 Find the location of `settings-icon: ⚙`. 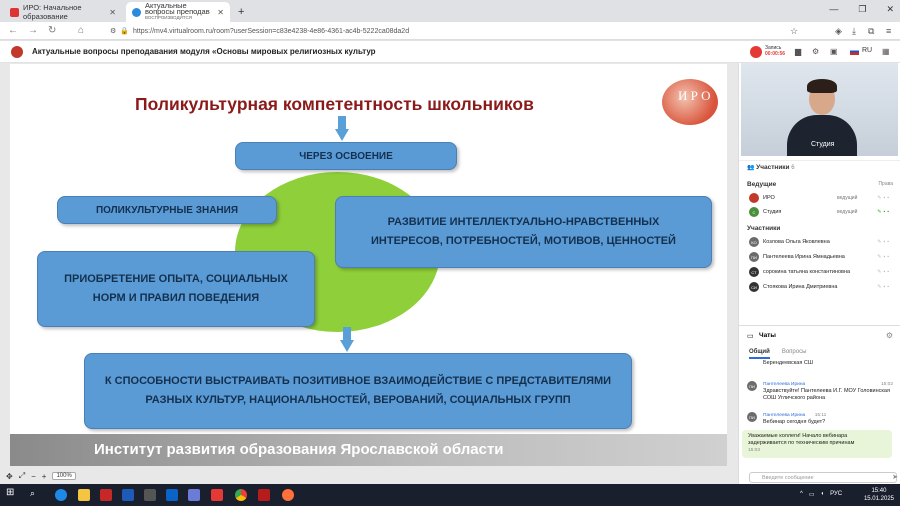

settings-icon: ⚙ is located at coordinates (815, 51).